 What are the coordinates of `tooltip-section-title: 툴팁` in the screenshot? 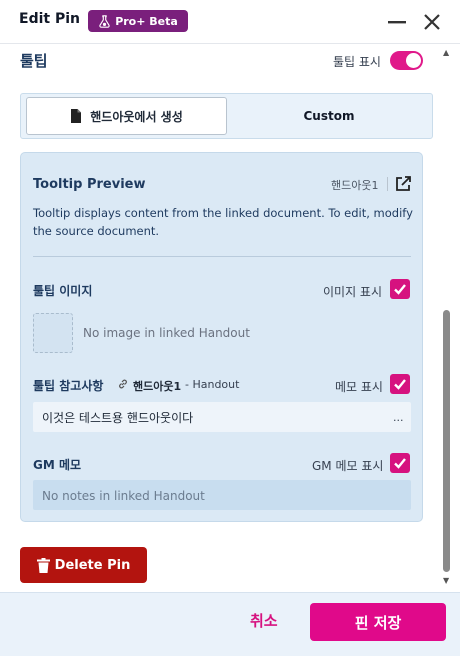 It's located at (34, 61).